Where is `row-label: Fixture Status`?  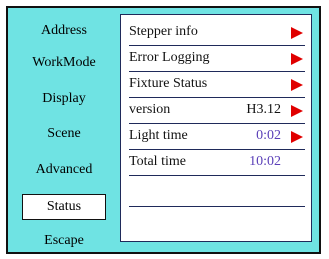
row-label: Fixture Status is located at coordinates (168, 83).